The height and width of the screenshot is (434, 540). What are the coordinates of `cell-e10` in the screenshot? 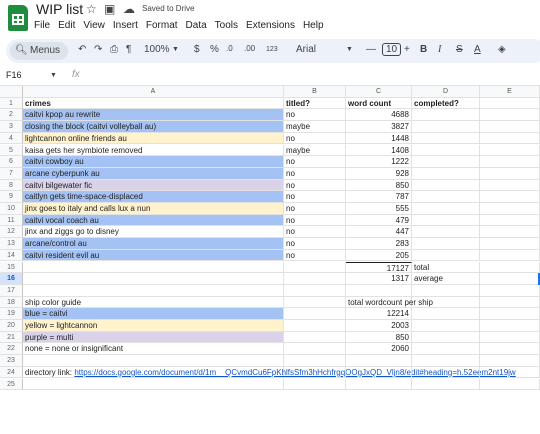 It's located at (510, 209).